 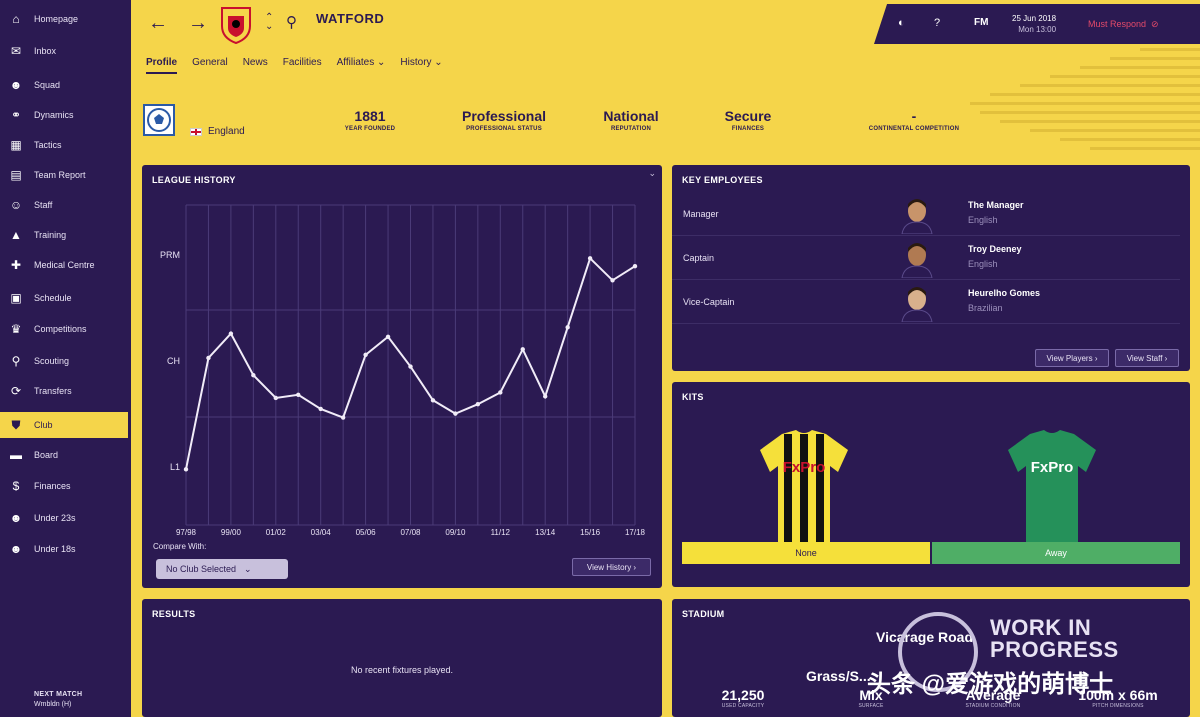 I want to click on finances-value: Secure, so click(x=748, y=116).